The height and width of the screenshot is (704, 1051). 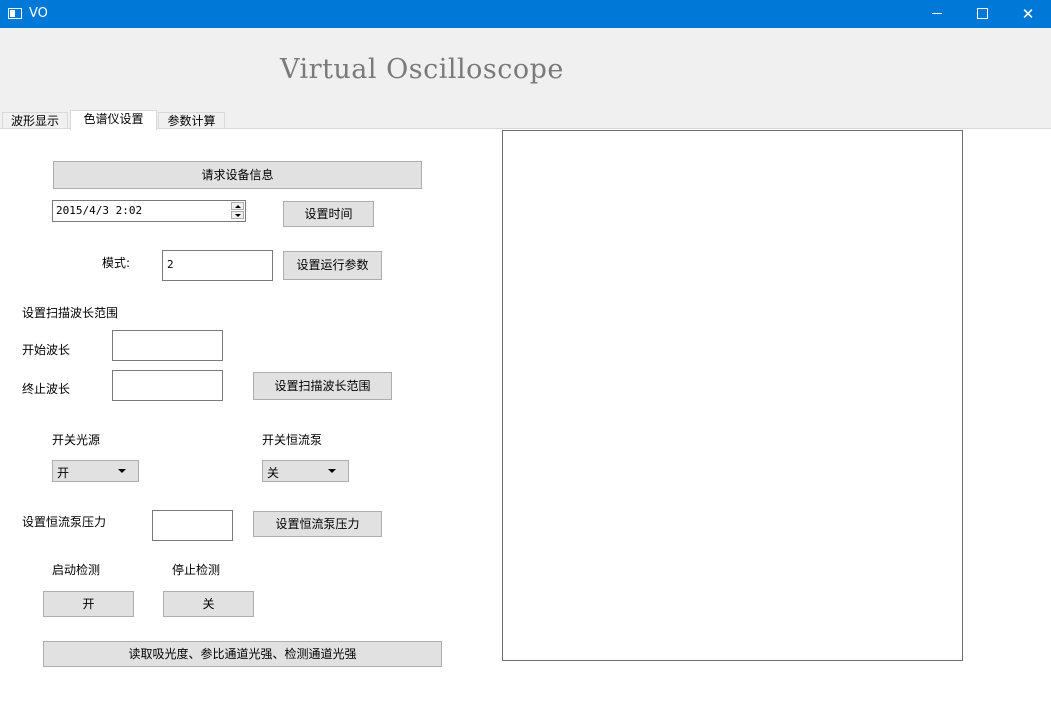 I want to click on scan-range-heading: 设置扫描波长范围, so click(x=70, y=313).